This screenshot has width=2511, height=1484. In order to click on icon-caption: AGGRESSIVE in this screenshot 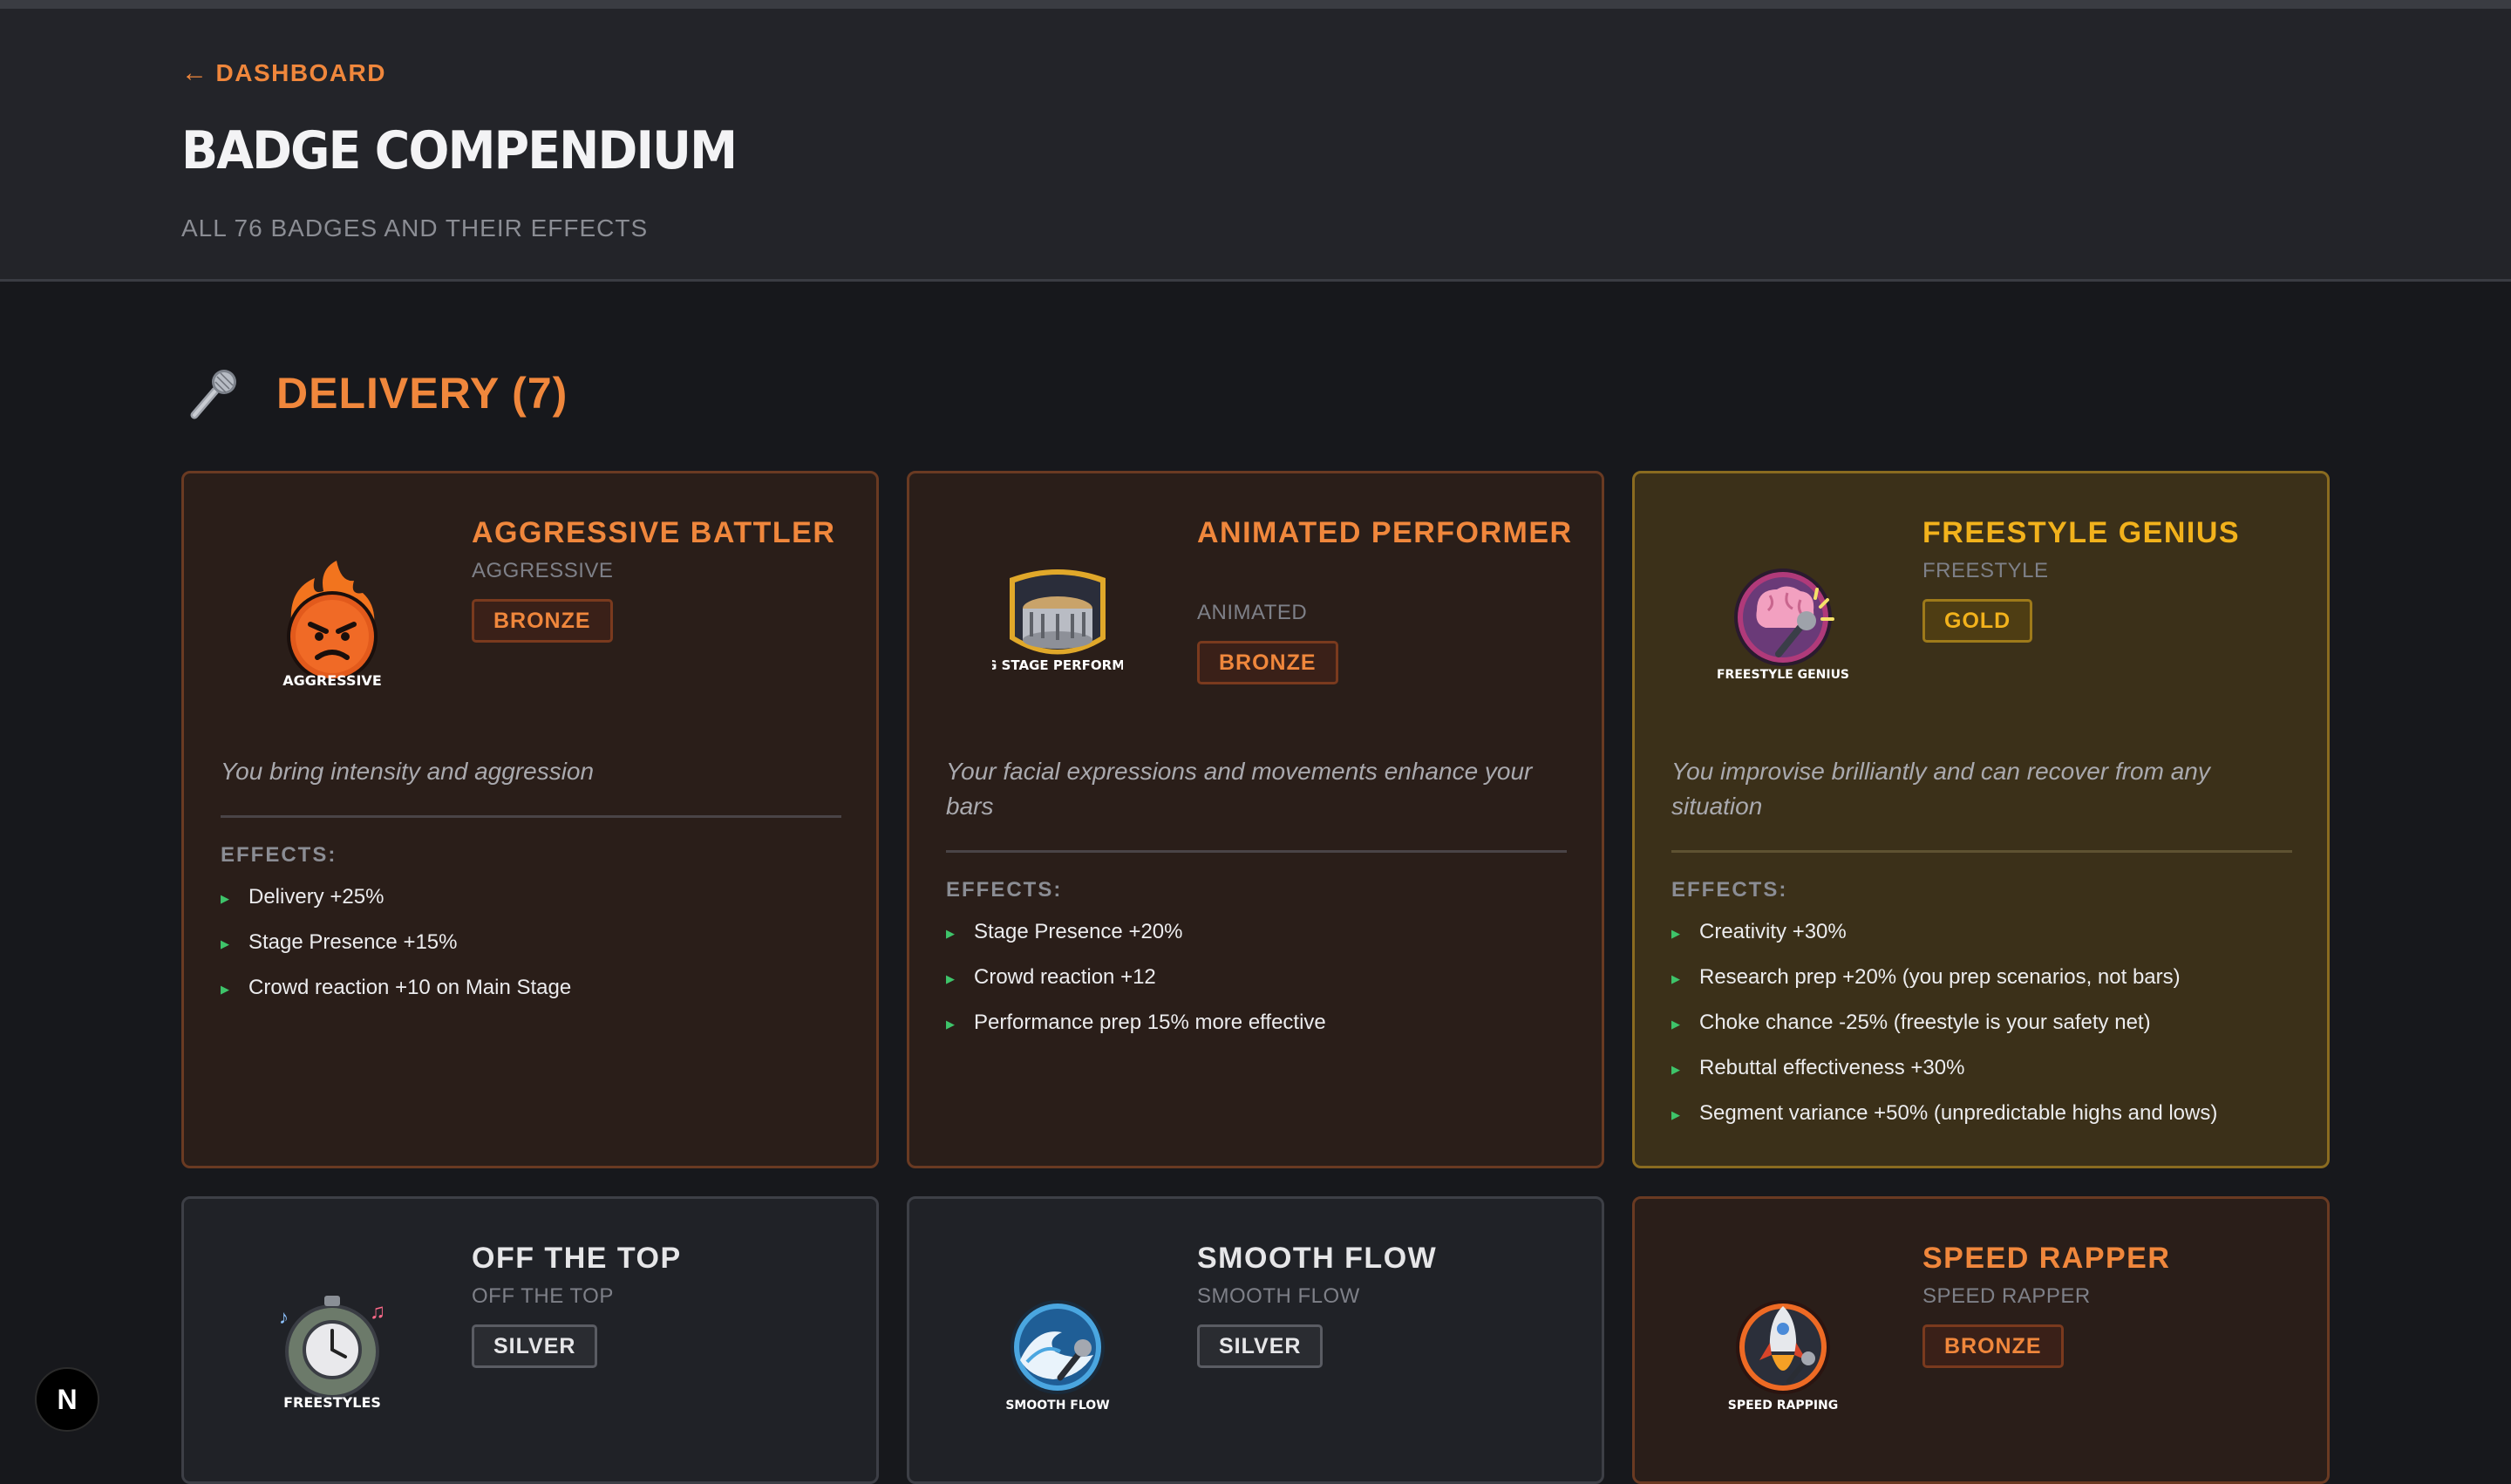, I will do `click(332, 679)`.